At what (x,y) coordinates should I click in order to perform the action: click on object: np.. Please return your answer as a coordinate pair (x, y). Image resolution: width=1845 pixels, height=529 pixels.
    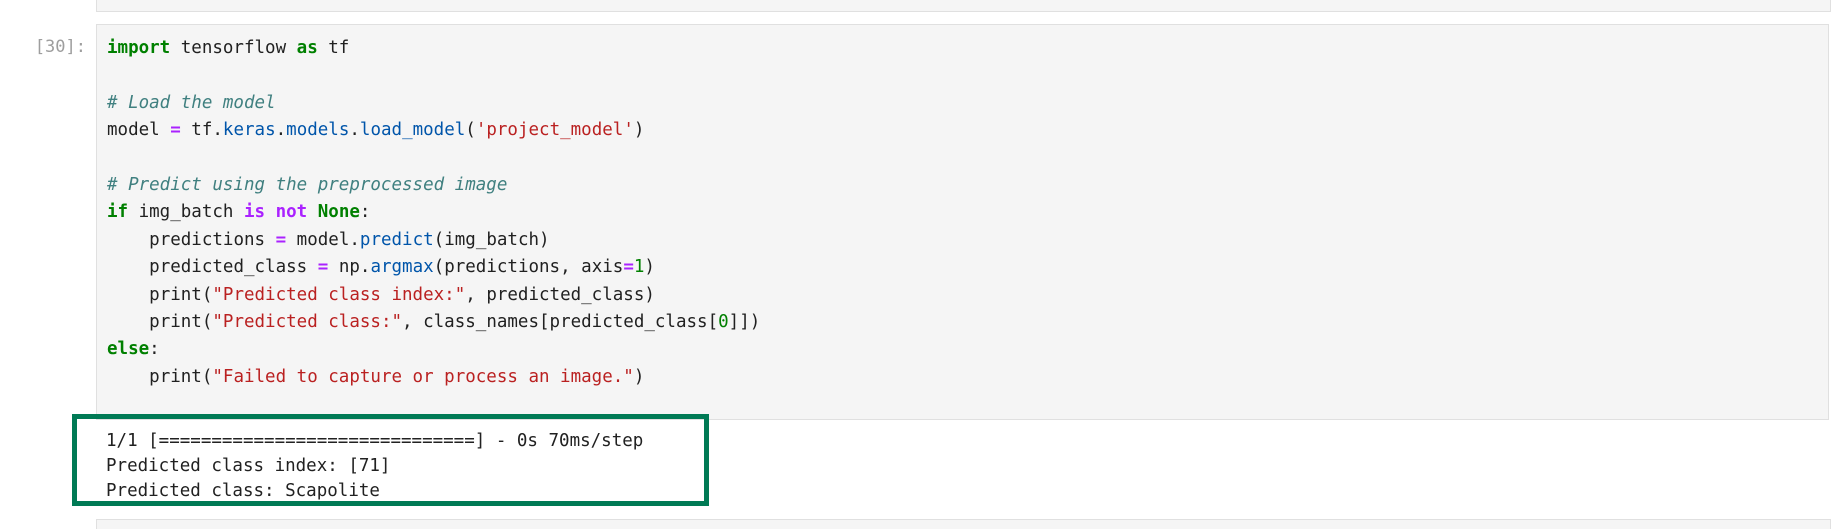
    Looking at the image, I should click on (349, 267).